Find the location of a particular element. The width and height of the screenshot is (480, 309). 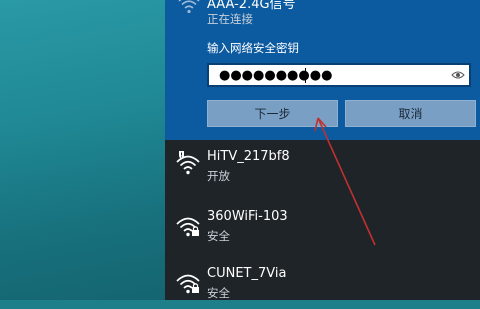

password-label: 输入网络安全密钥 is located at coordinates (253, 48).